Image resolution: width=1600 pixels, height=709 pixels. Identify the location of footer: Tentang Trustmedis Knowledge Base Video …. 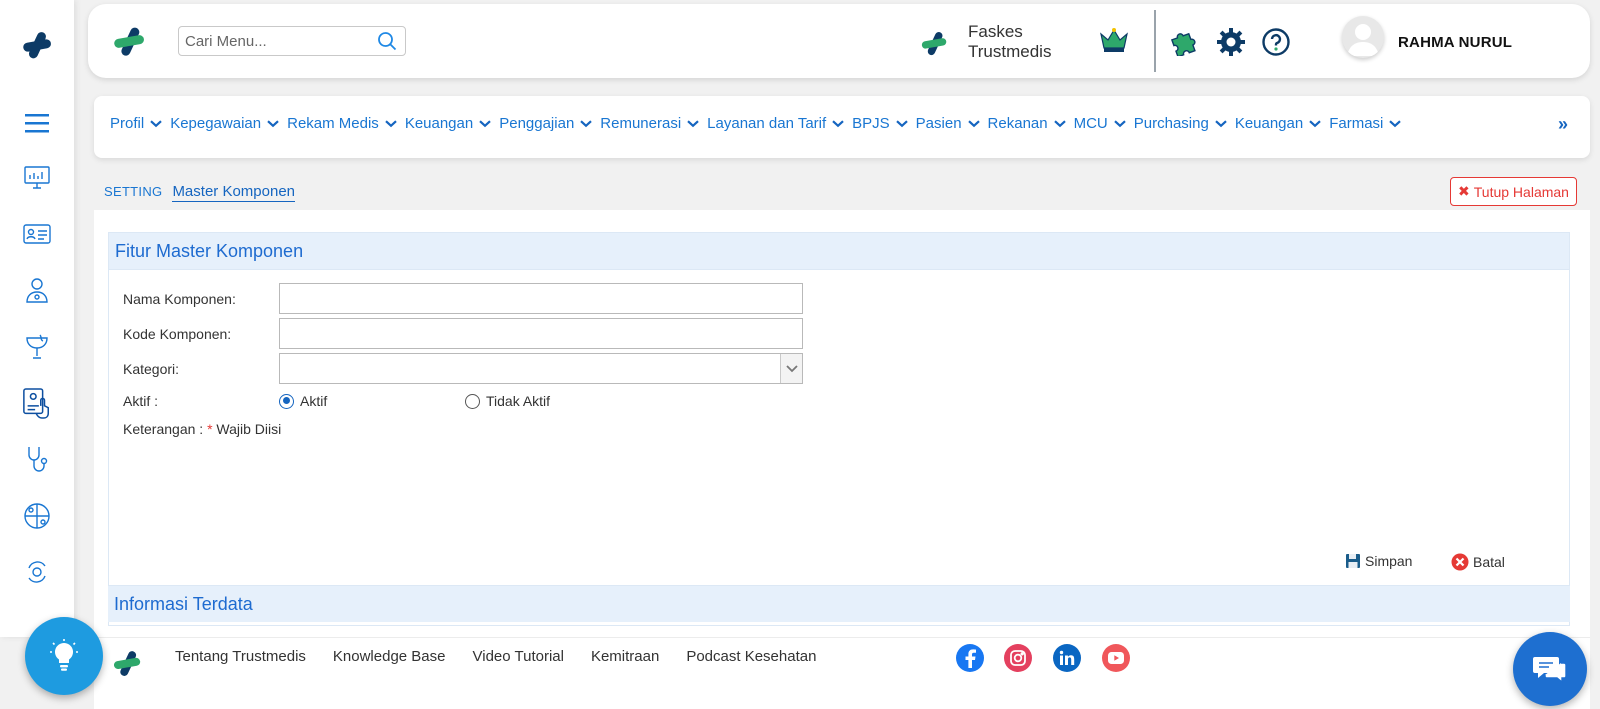
(842, 673).